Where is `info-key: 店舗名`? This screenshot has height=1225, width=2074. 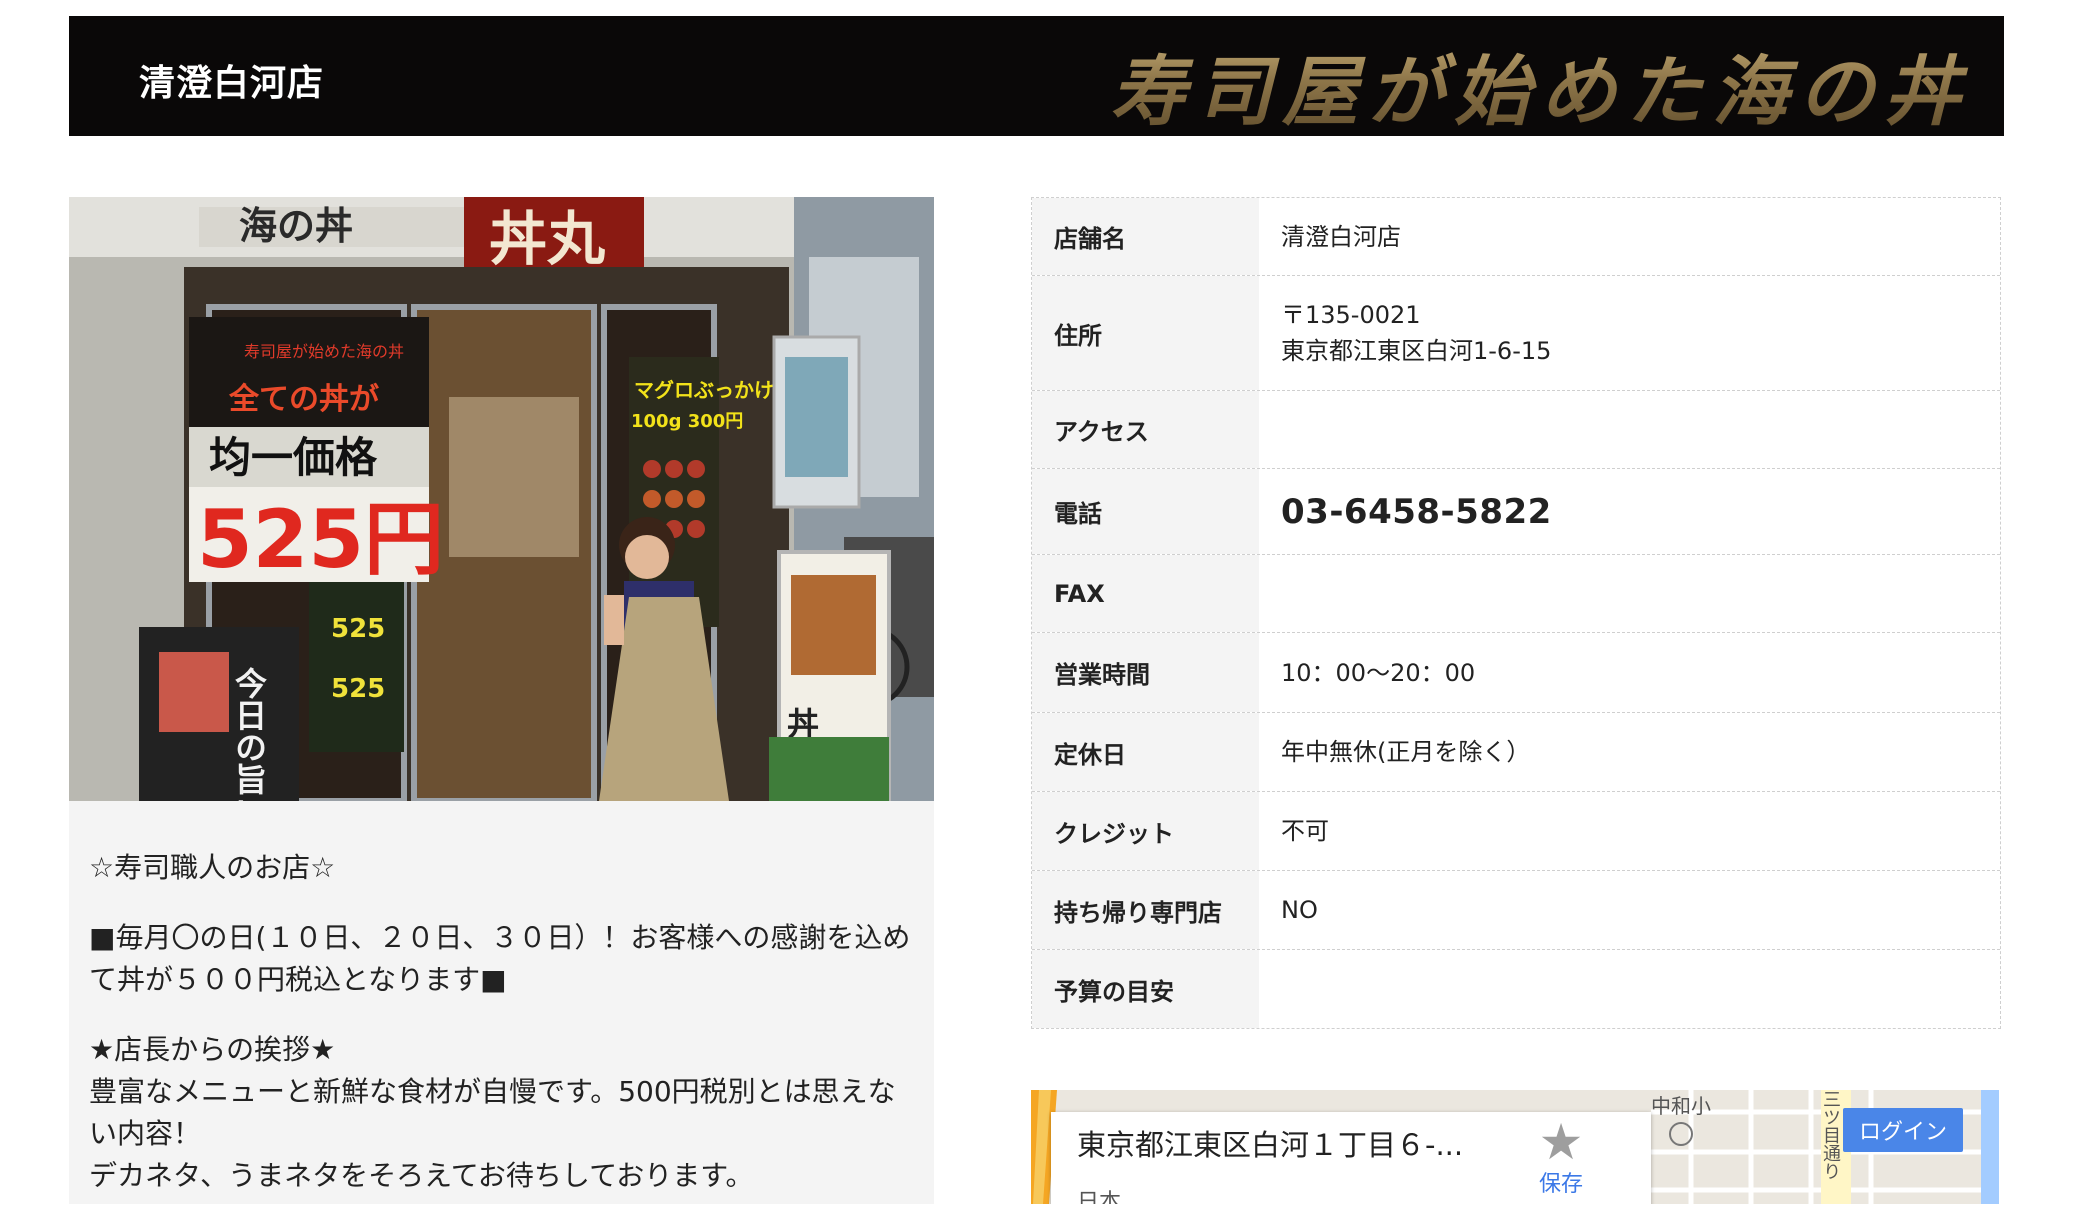
info-key: 店舗名 is located at coordinates (1145, 236).